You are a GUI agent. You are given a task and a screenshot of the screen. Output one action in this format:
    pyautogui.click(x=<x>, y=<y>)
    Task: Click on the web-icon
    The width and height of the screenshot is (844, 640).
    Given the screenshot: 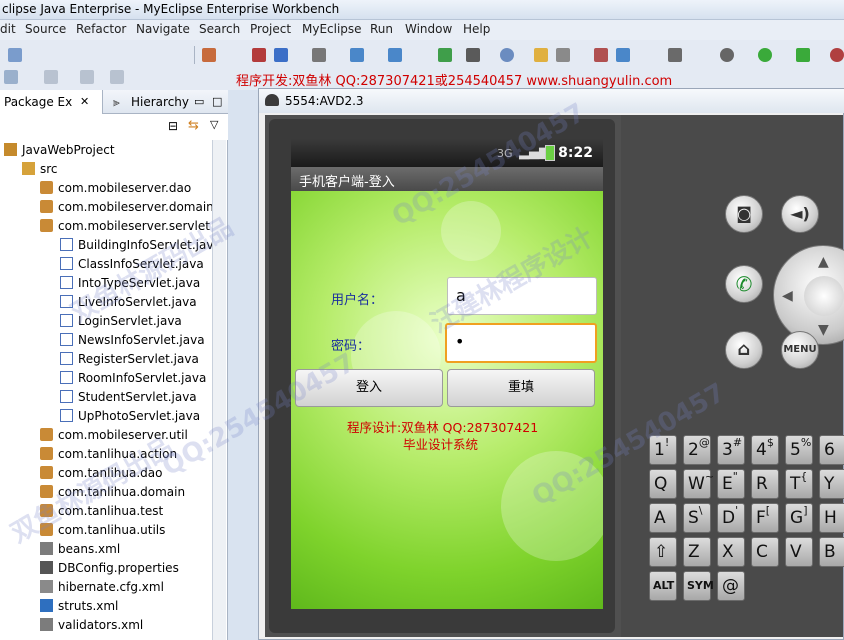 What is the action you would take?
    pyautogui.click(x=623, y=55)
    